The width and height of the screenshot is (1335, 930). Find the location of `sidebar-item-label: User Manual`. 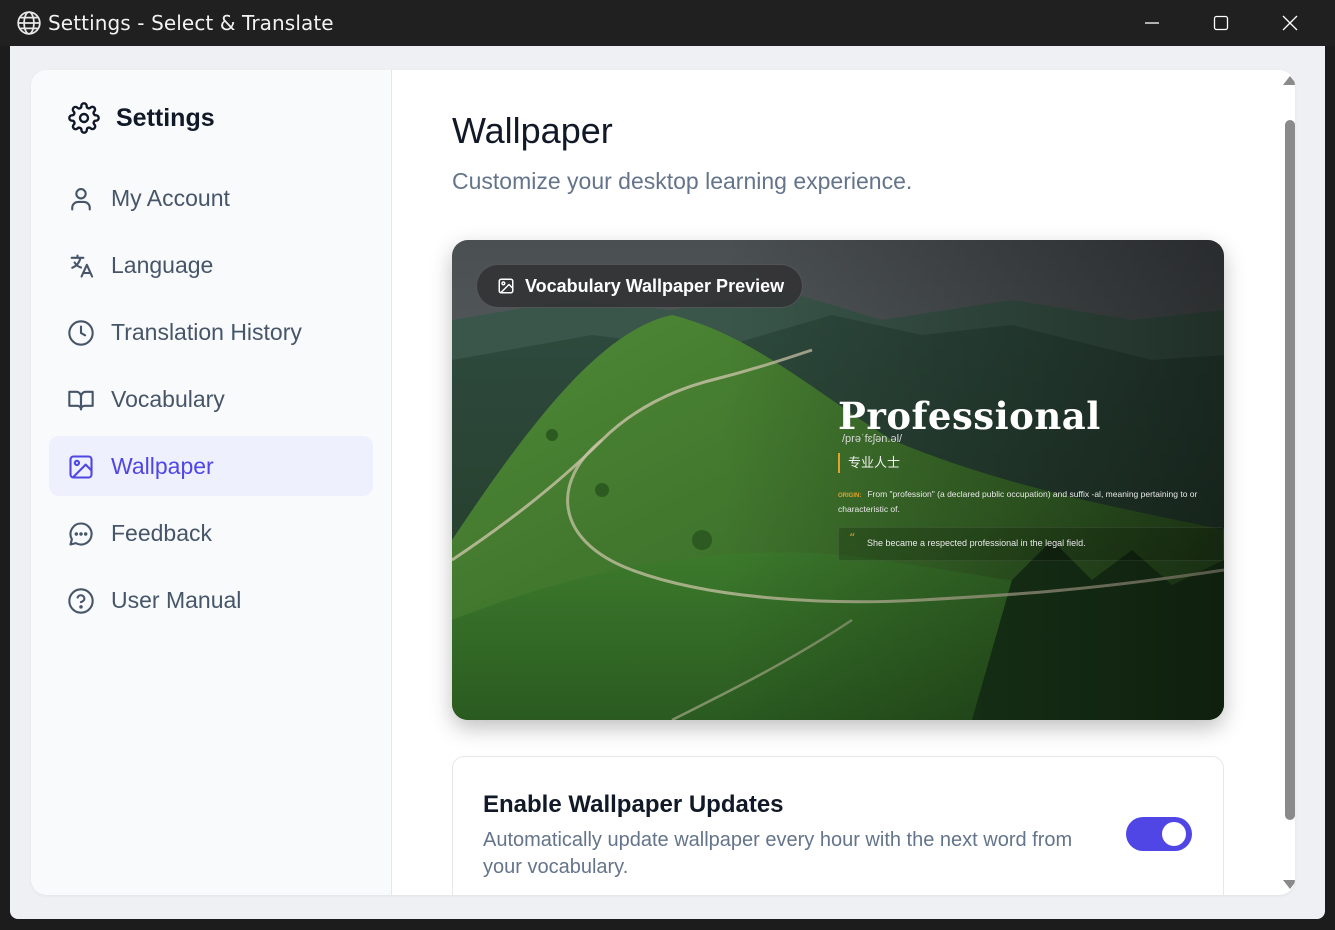

sidebar-item-label: User Manual is located at coordinates (176, 600).